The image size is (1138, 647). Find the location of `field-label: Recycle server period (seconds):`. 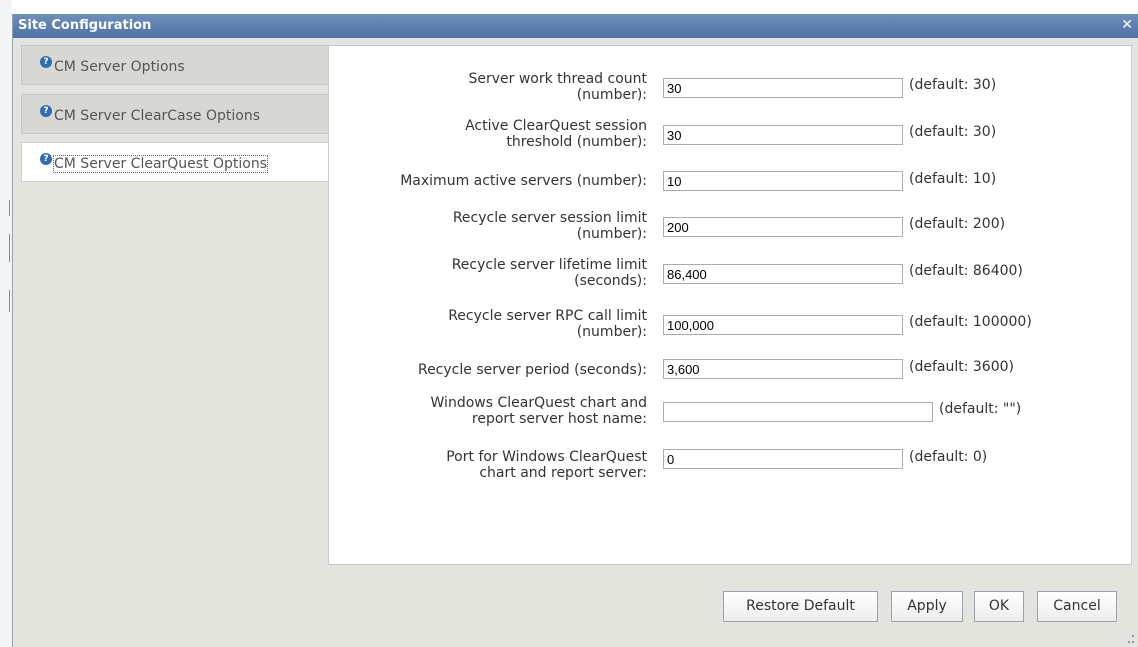

field-label: Recycle server period (seconds): is located at coordinates (532, 370).